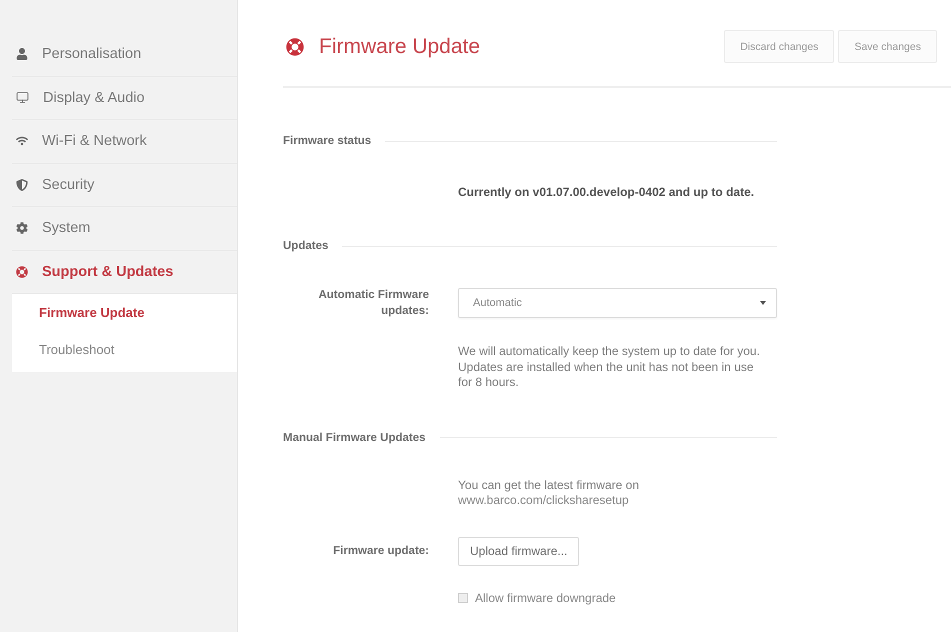  What do you see at coordinates (609, 367) in the screenshot?
I see `help-text: We will automatically keep the system up to date for you. Updates are installed when the unit has not been in use for 8 hours.` at bounding box center [609, 367].